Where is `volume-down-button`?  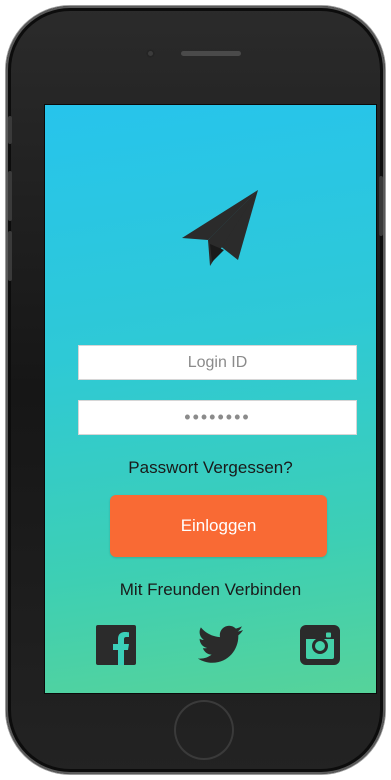
volume-down-button is located at coordinates (10, 256).